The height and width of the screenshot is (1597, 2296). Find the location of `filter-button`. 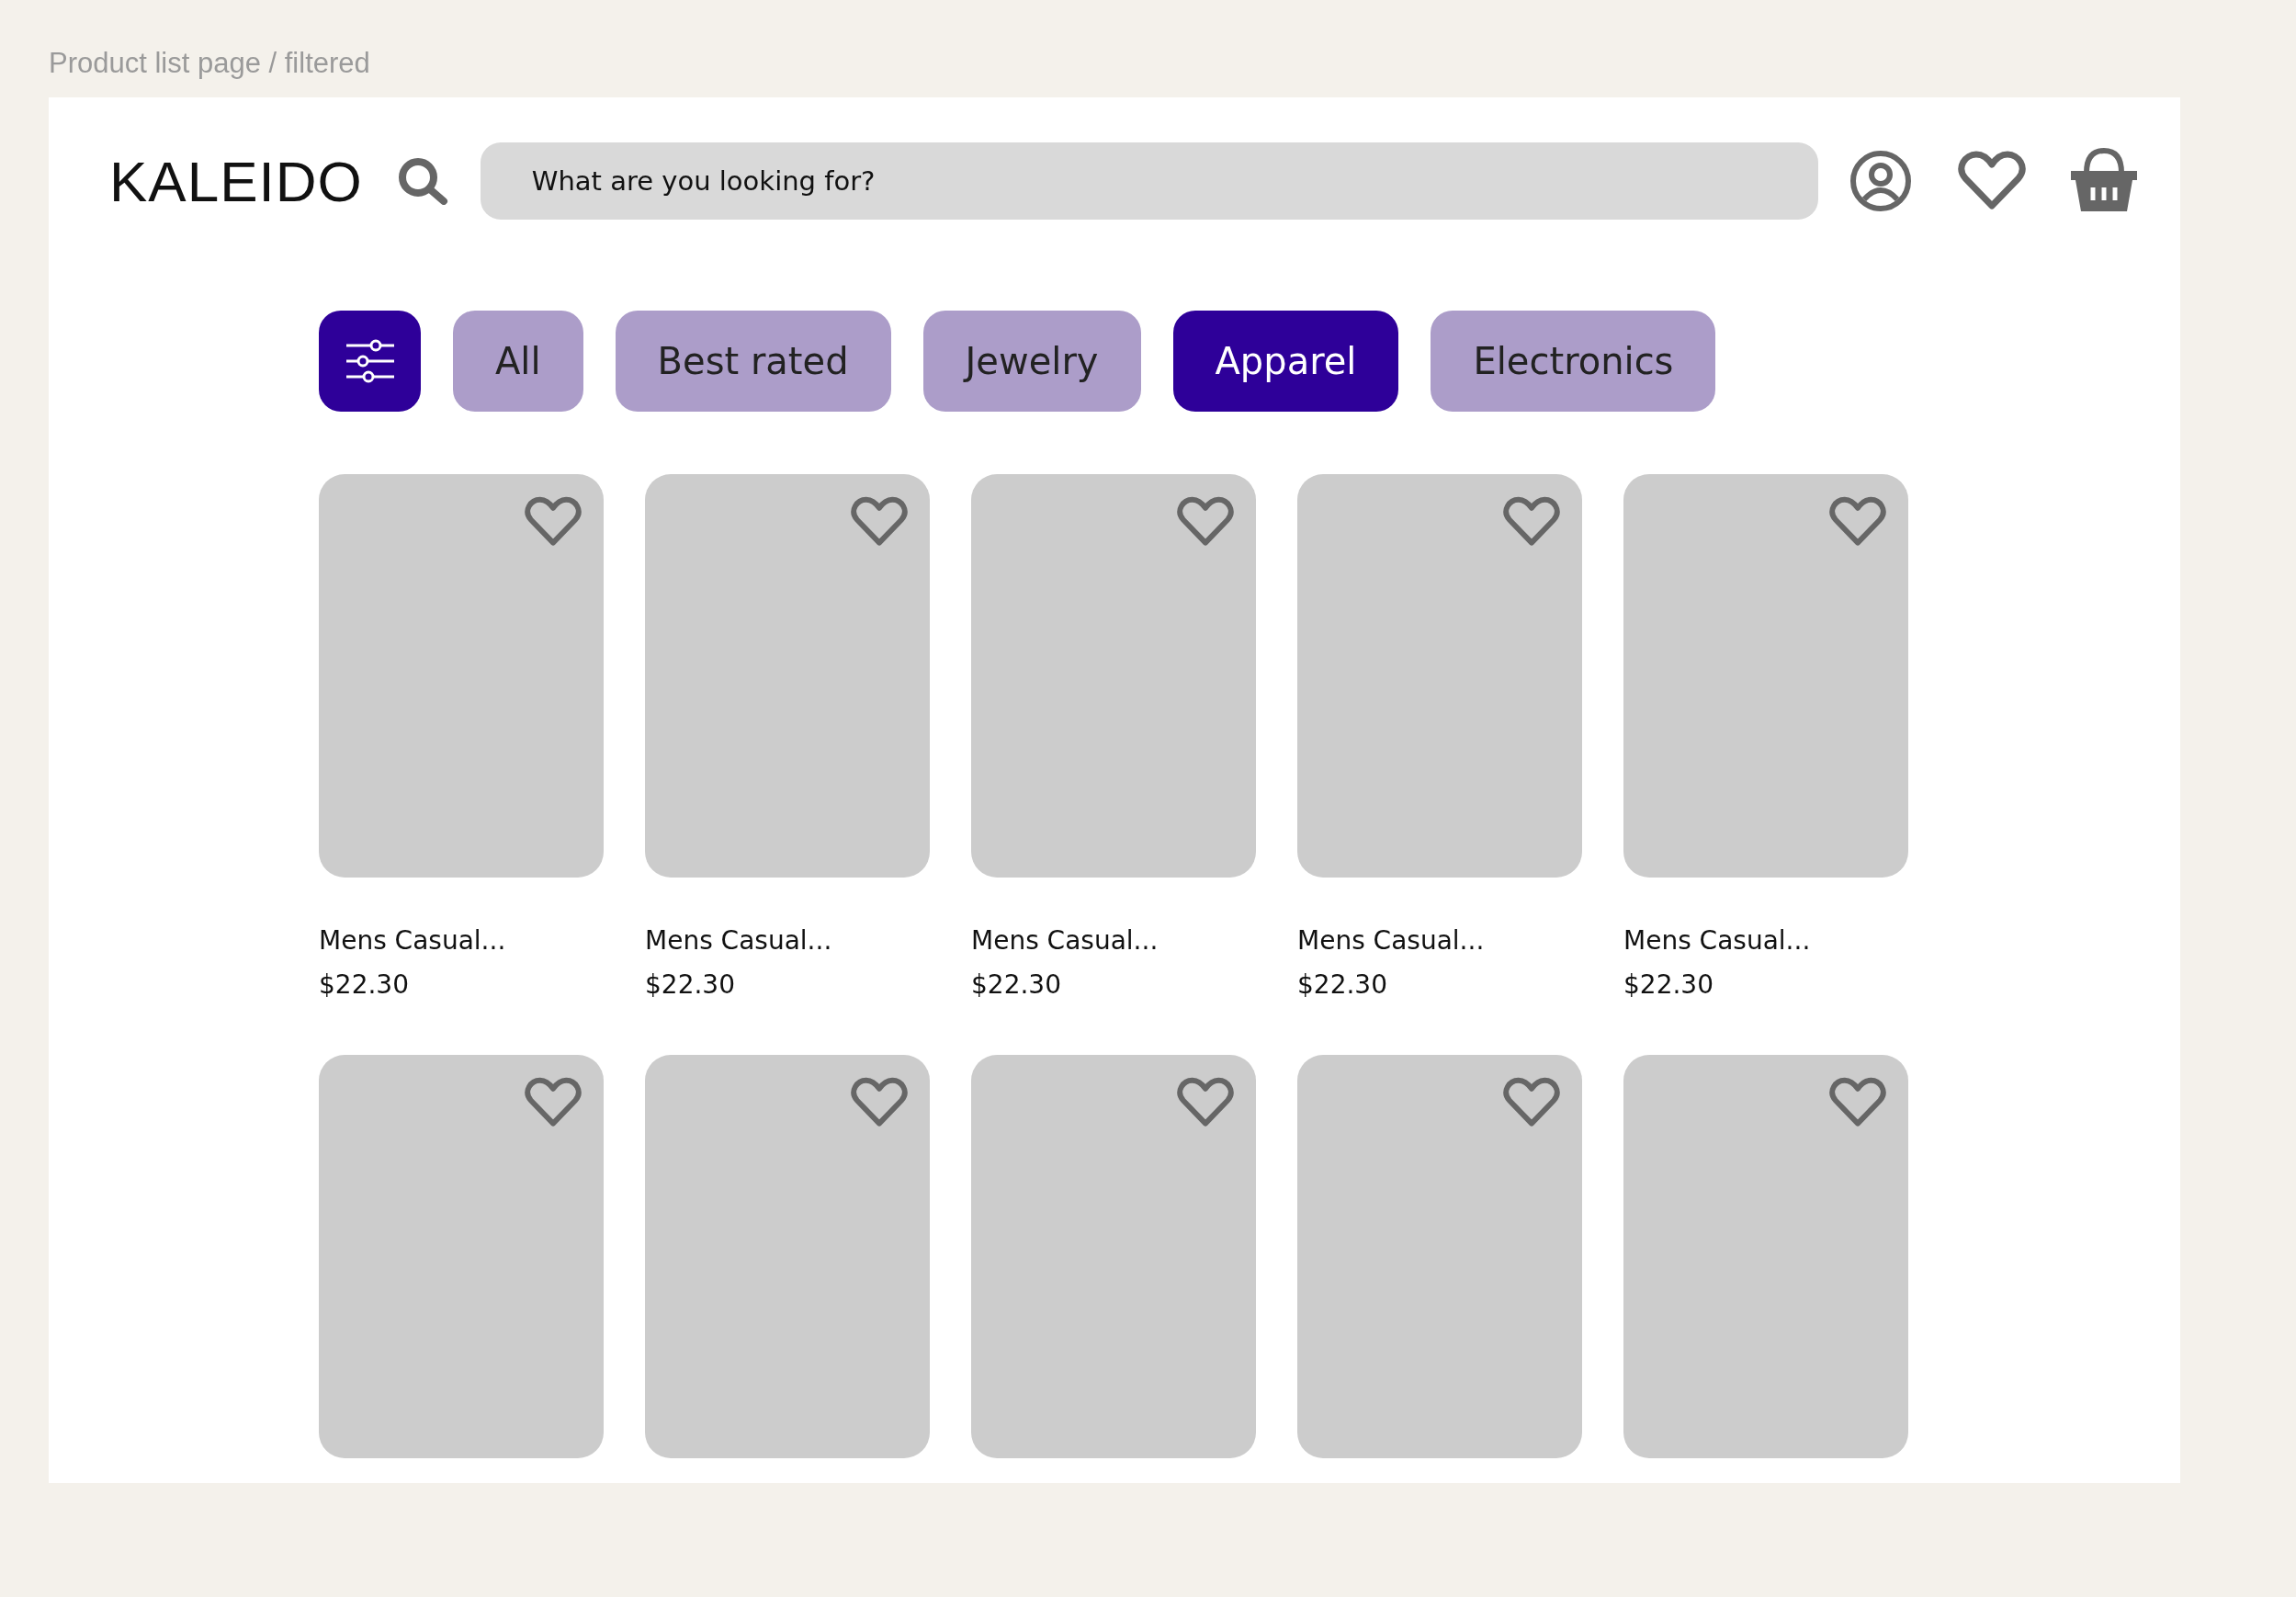

filter-button is located at coordinates (370, 361).